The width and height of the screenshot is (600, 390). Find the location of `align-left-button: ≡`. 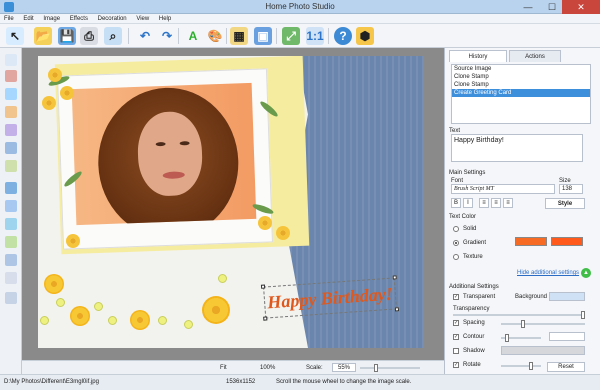

align-left-button: ≡ is located at coordinates (484, 203).